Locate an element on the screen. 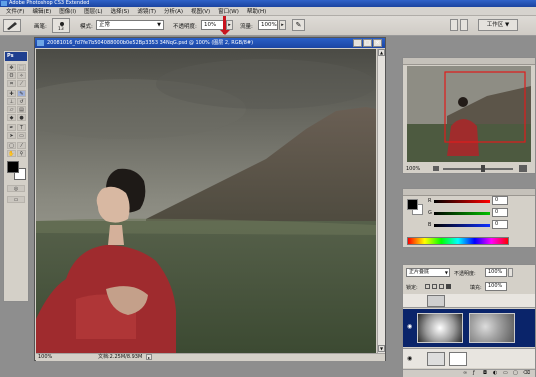  notes-tool-icon: ▢ is located at coordinates (11, 145).